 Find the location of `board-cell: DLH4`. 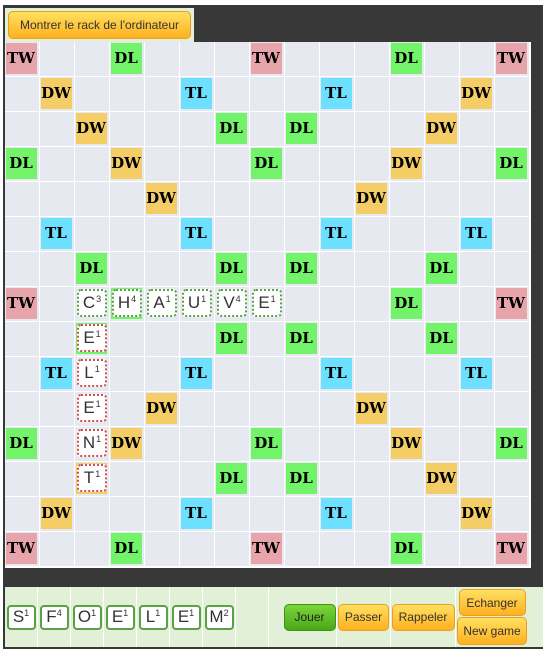

board-cell: DLH4 is located at coordinates (127, 304).